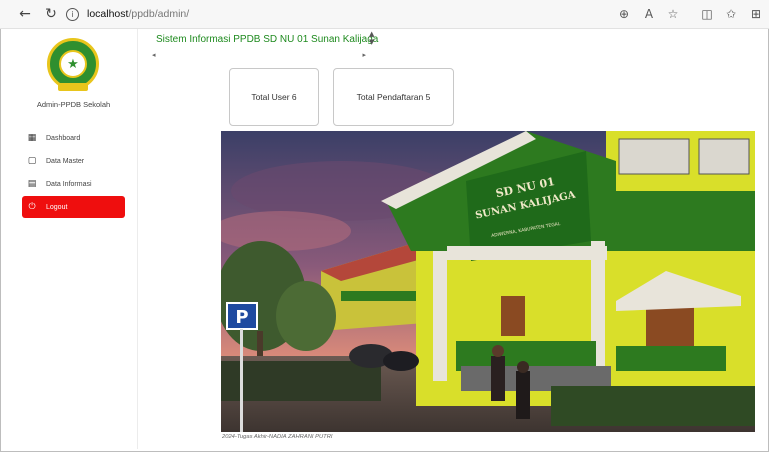 The width and height of the screenshot is (769, 452). I want to click on favorites-icon: ✩, so click(731, 14).